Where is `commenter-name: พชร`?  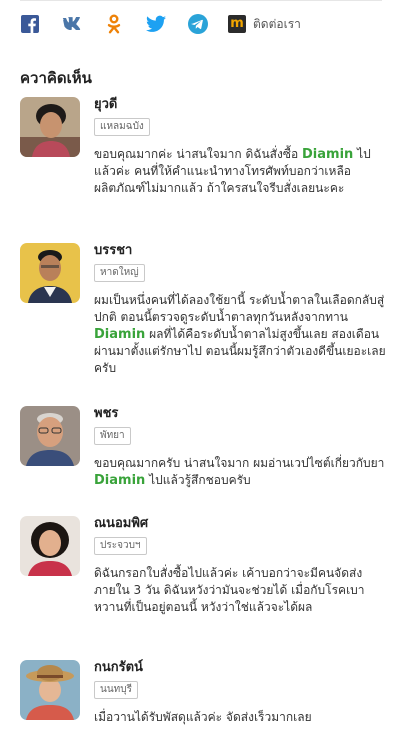
commenter-name: พชร is located at coordinates (106, 413).